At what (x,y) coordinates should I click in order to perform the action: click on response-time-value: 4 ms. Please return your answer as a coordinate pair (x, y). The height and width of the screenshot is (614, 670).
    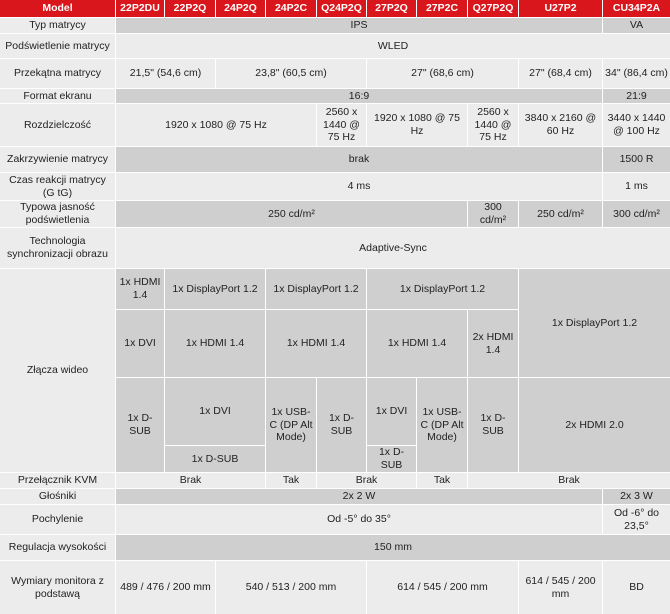
    Looking at the image, I should click on (359, 186).